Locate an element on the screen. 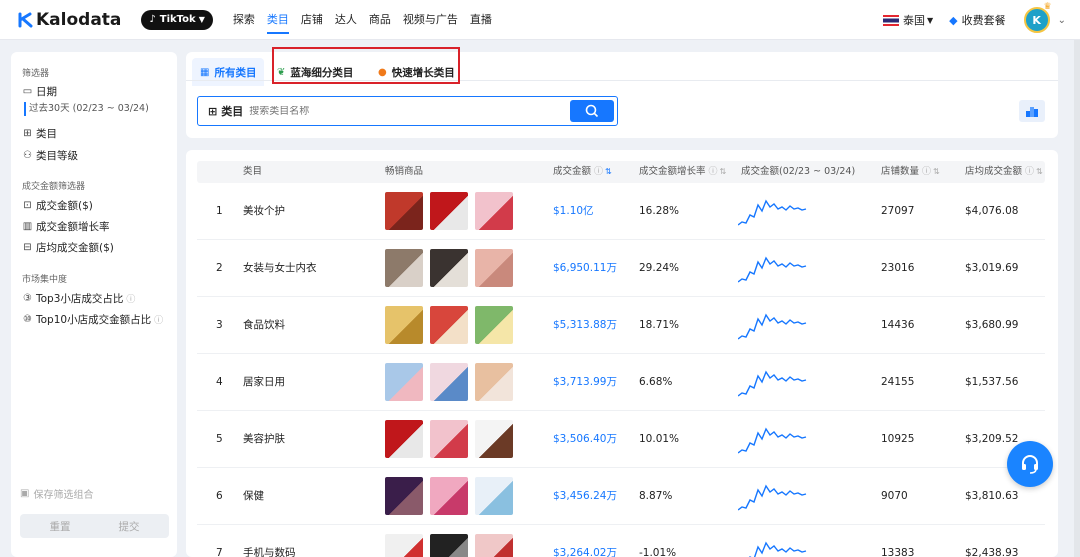  top3-share-filter: ③ Top3小店成交占比 ⓘ is located at coordinates (78, 298).